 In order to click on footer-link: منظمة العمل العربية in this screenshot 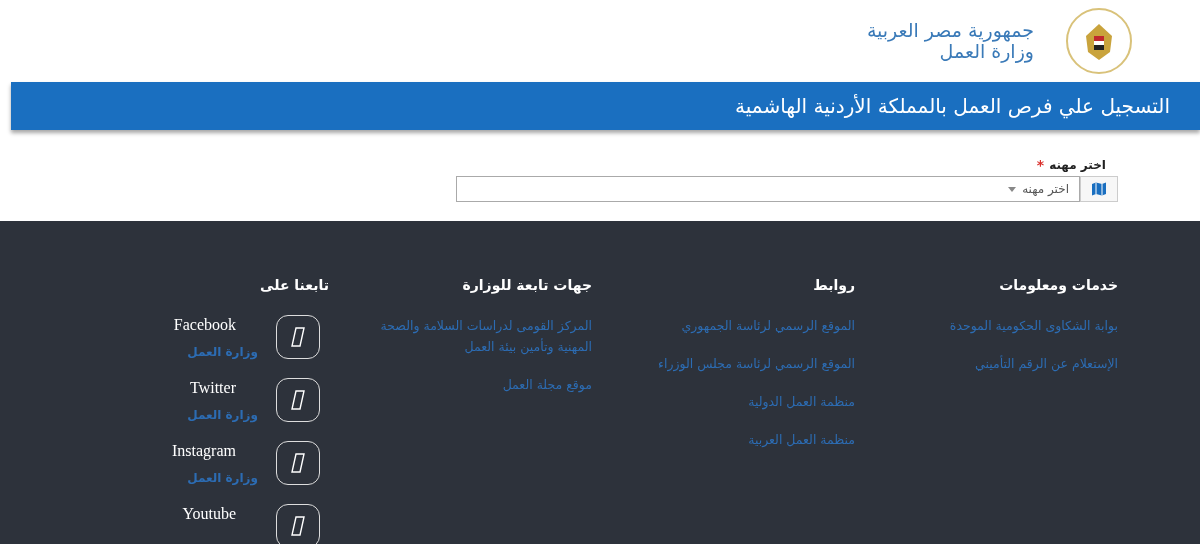, I will do `click(801, 439)`.